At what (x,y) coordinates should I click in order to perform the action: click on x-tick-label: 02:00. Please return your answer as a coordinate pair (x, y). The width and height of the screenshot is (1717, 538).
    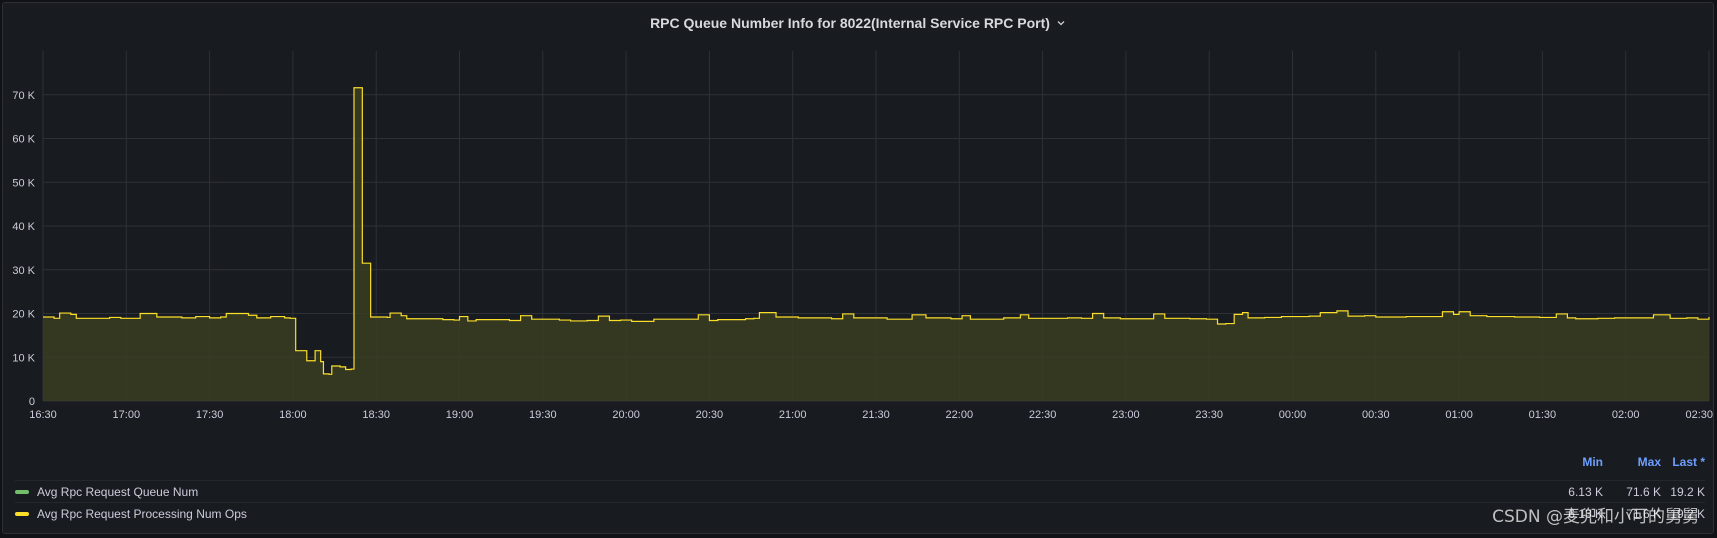
    Looking at the image, I should click on (1626, 415).